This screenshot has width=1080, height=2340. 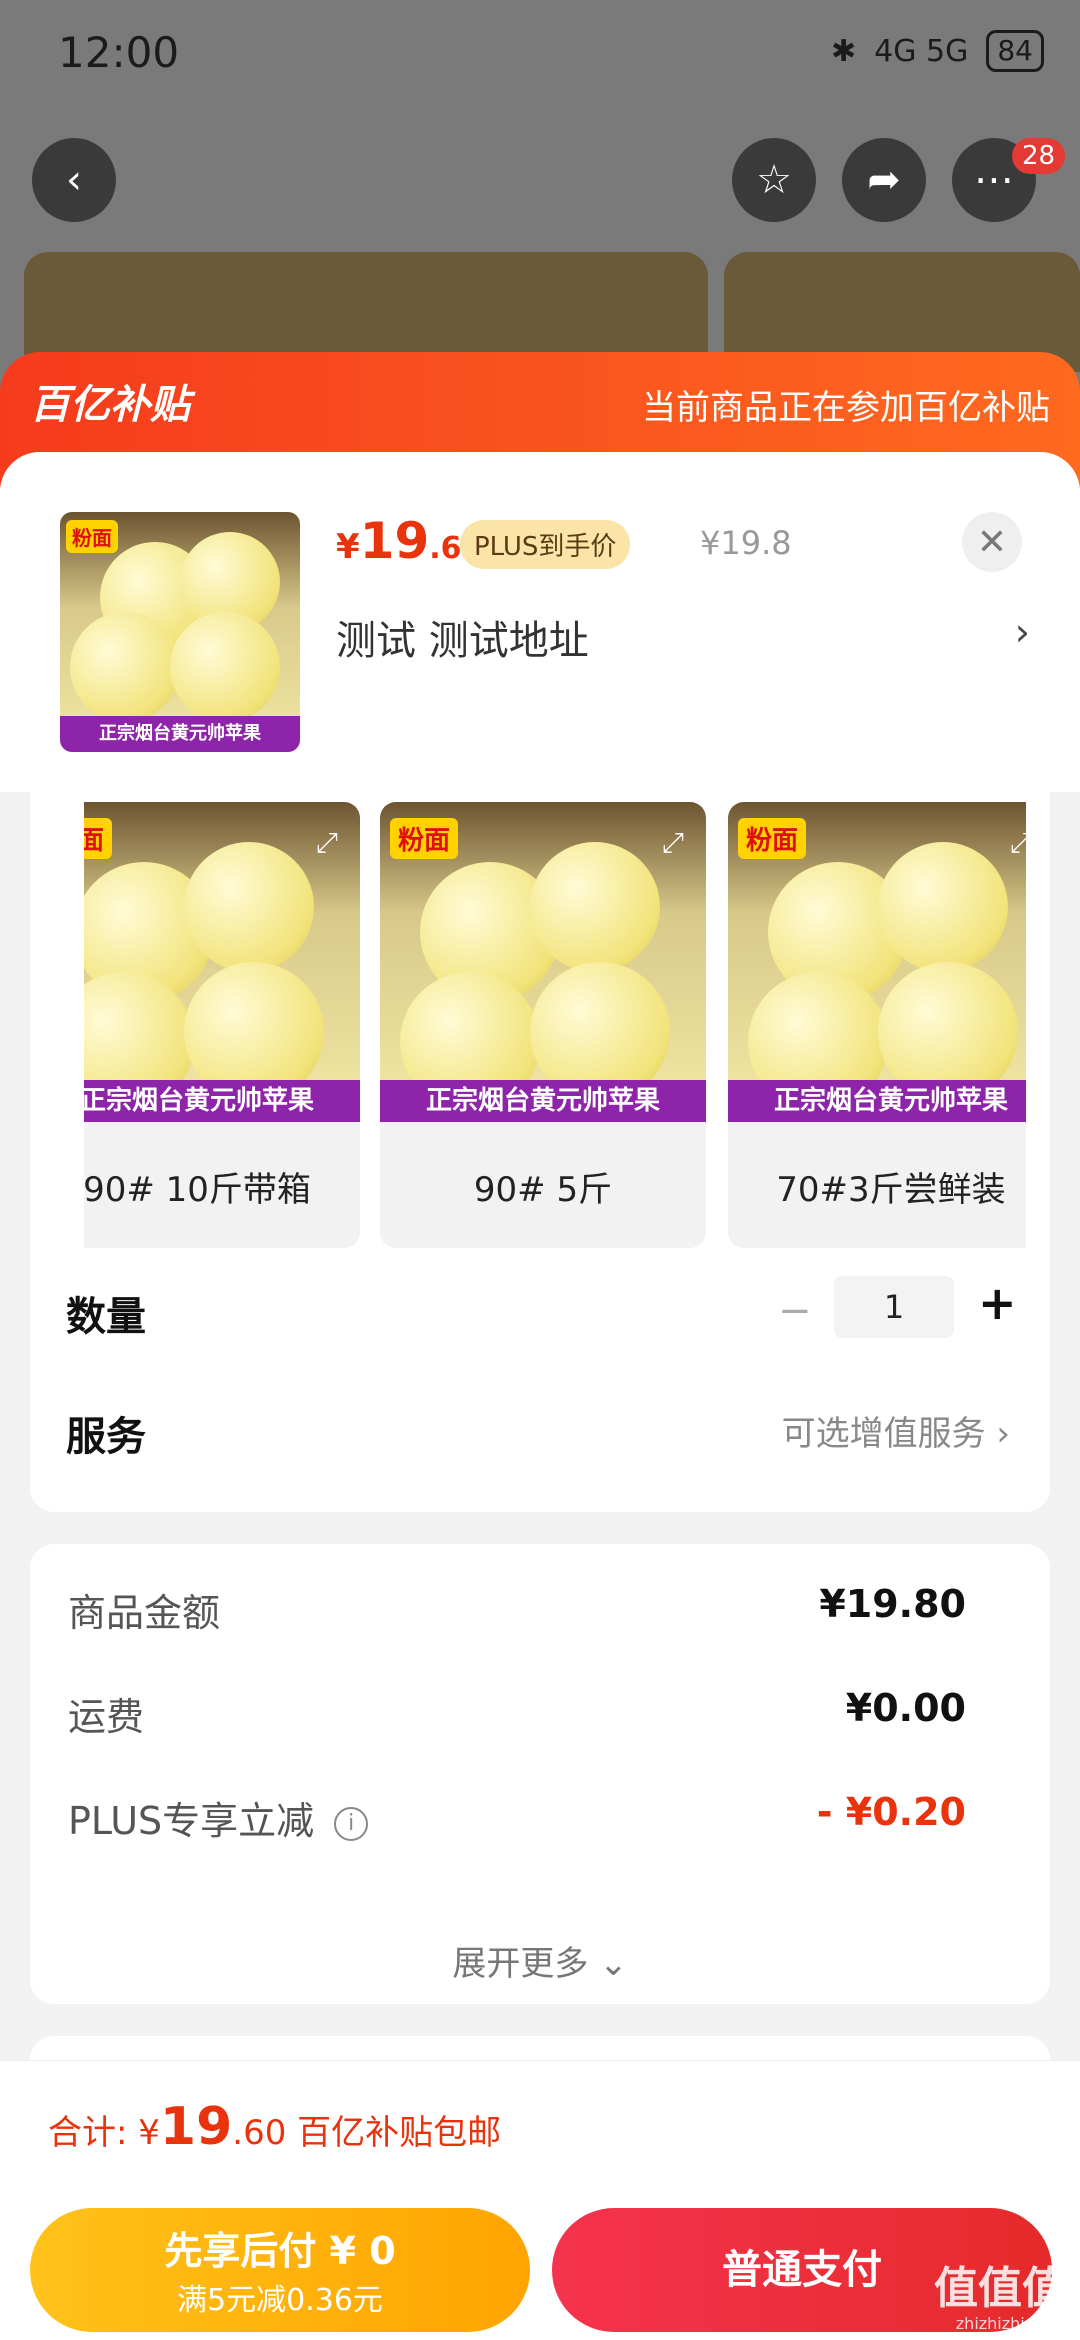 What do you see at coordinates (545, 544) in the screenshot?
I see `plus-price-tag: PLUS到手价` at bounding box center [545, 544].